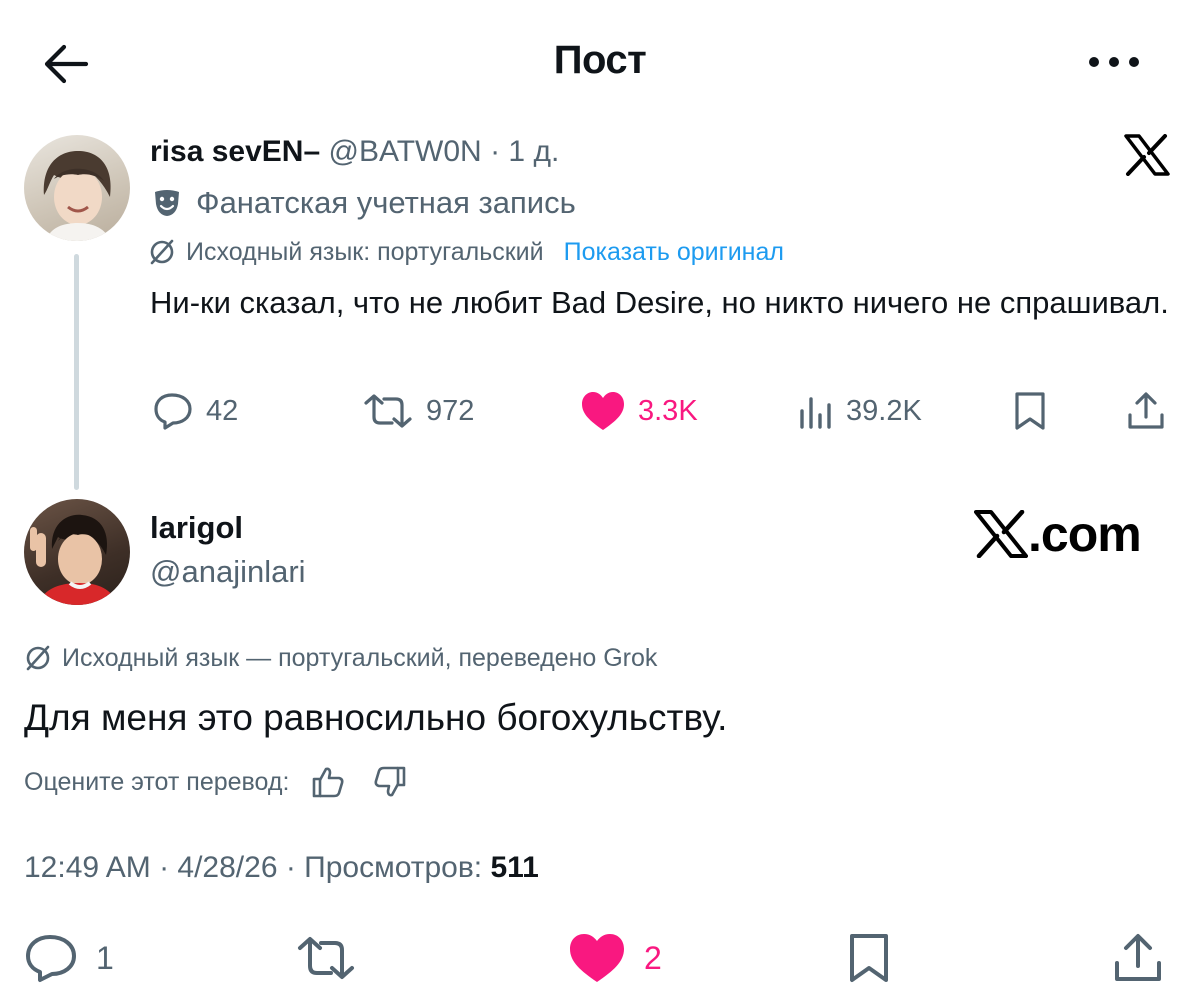  What do you see at coordinates (815, 413) in the screenshot?
I see `views-chart-icon` at bounding box center [815, 413].